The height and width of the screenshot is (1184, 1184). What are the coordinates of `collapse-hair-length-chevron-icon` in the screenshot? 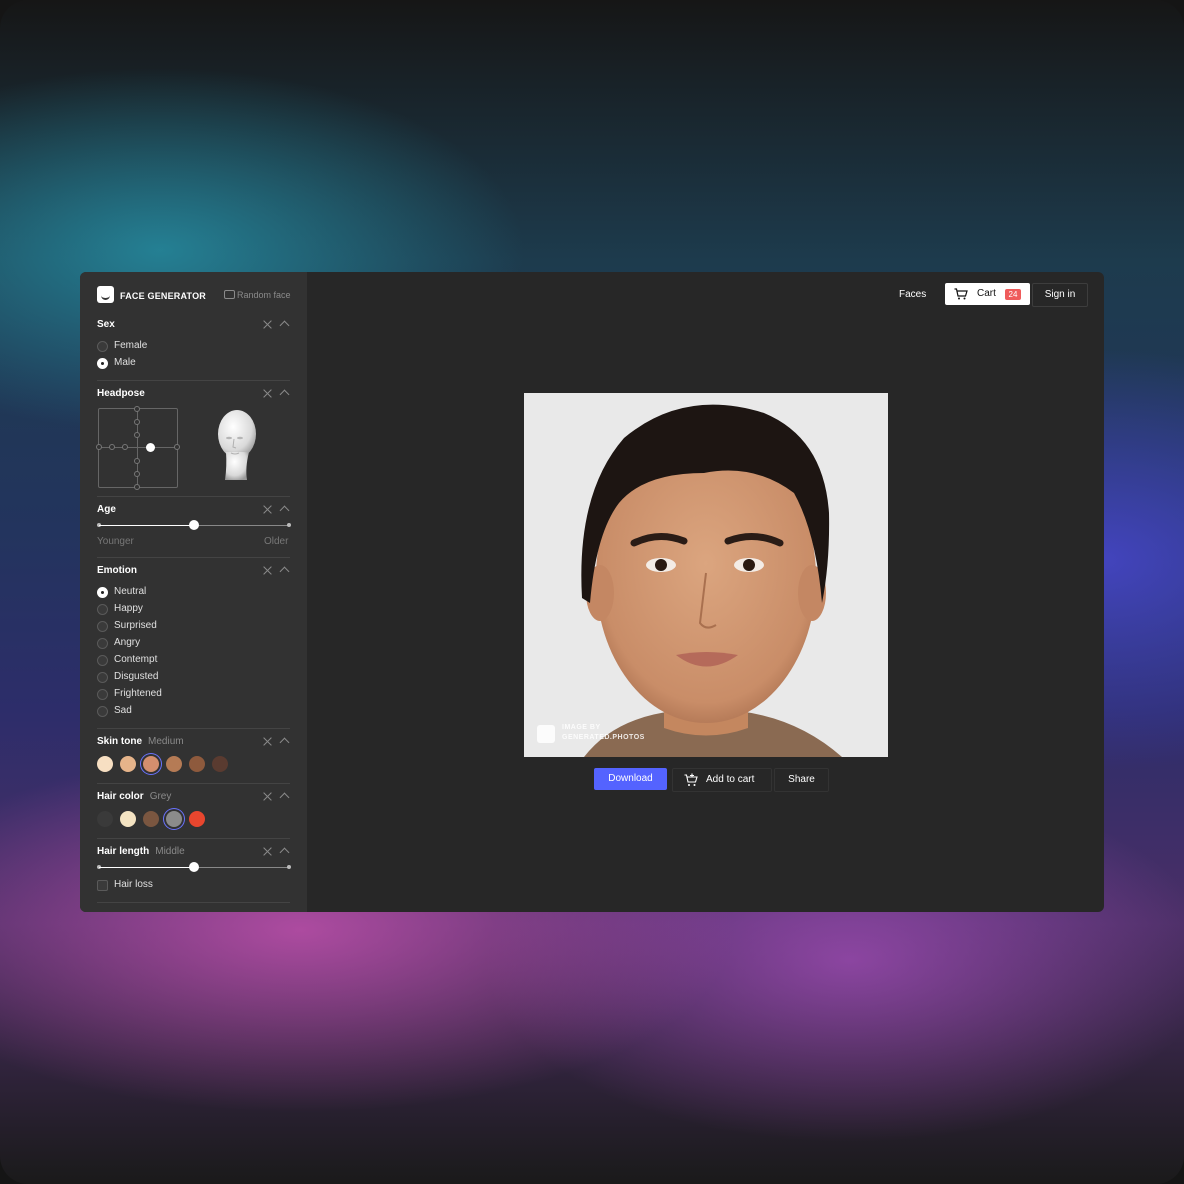 It's located at (284, 852).